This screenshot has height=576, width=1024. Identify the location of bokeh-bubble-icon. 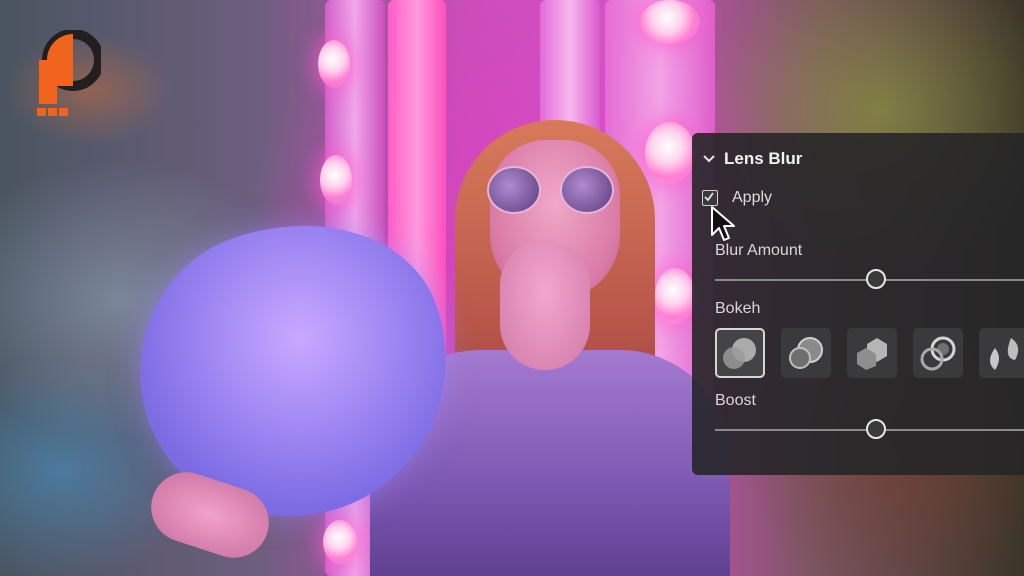
(806, 353).